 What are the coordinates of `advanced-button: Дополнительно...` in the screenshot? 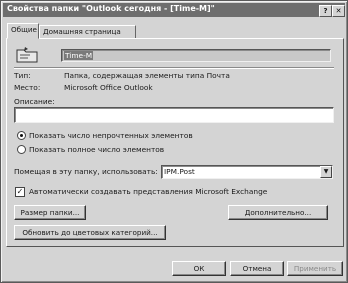 It's located at (278, 212).